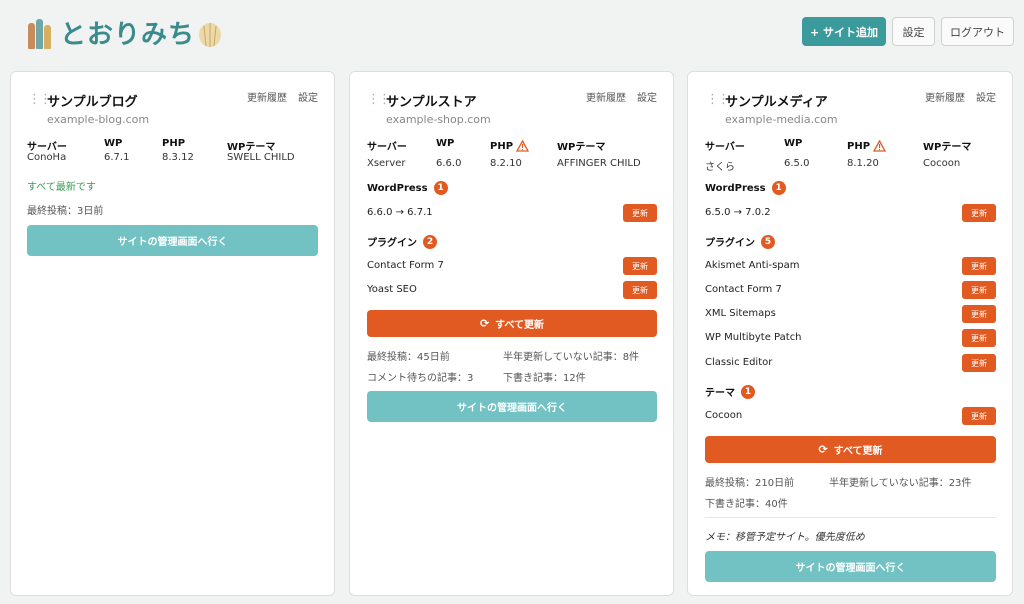  I want to click on server-value: ConoHa, so click(47, 157).